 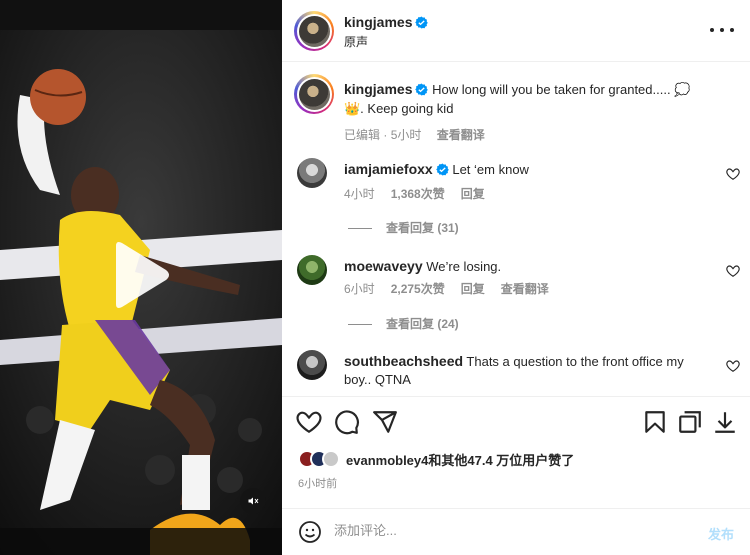 I want to click on caption-avatar, so click(x=314, y=94).